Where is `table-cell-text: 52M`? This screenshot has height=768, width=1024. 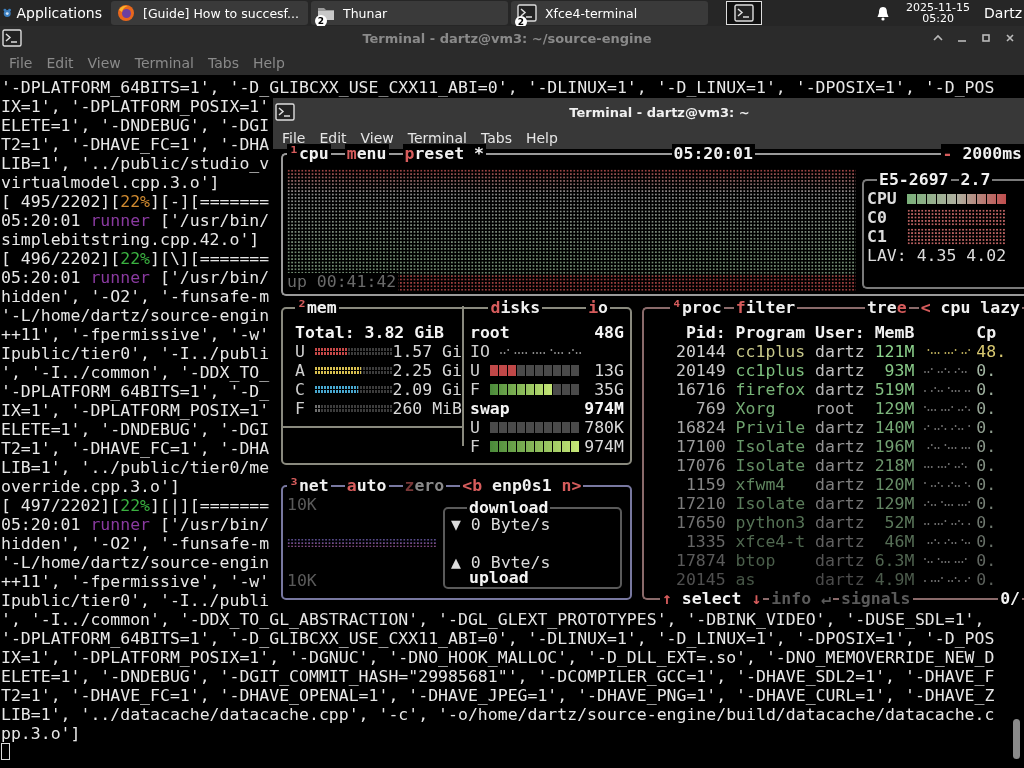
table-cell-text: 52M is located at coordinates (899, 522).